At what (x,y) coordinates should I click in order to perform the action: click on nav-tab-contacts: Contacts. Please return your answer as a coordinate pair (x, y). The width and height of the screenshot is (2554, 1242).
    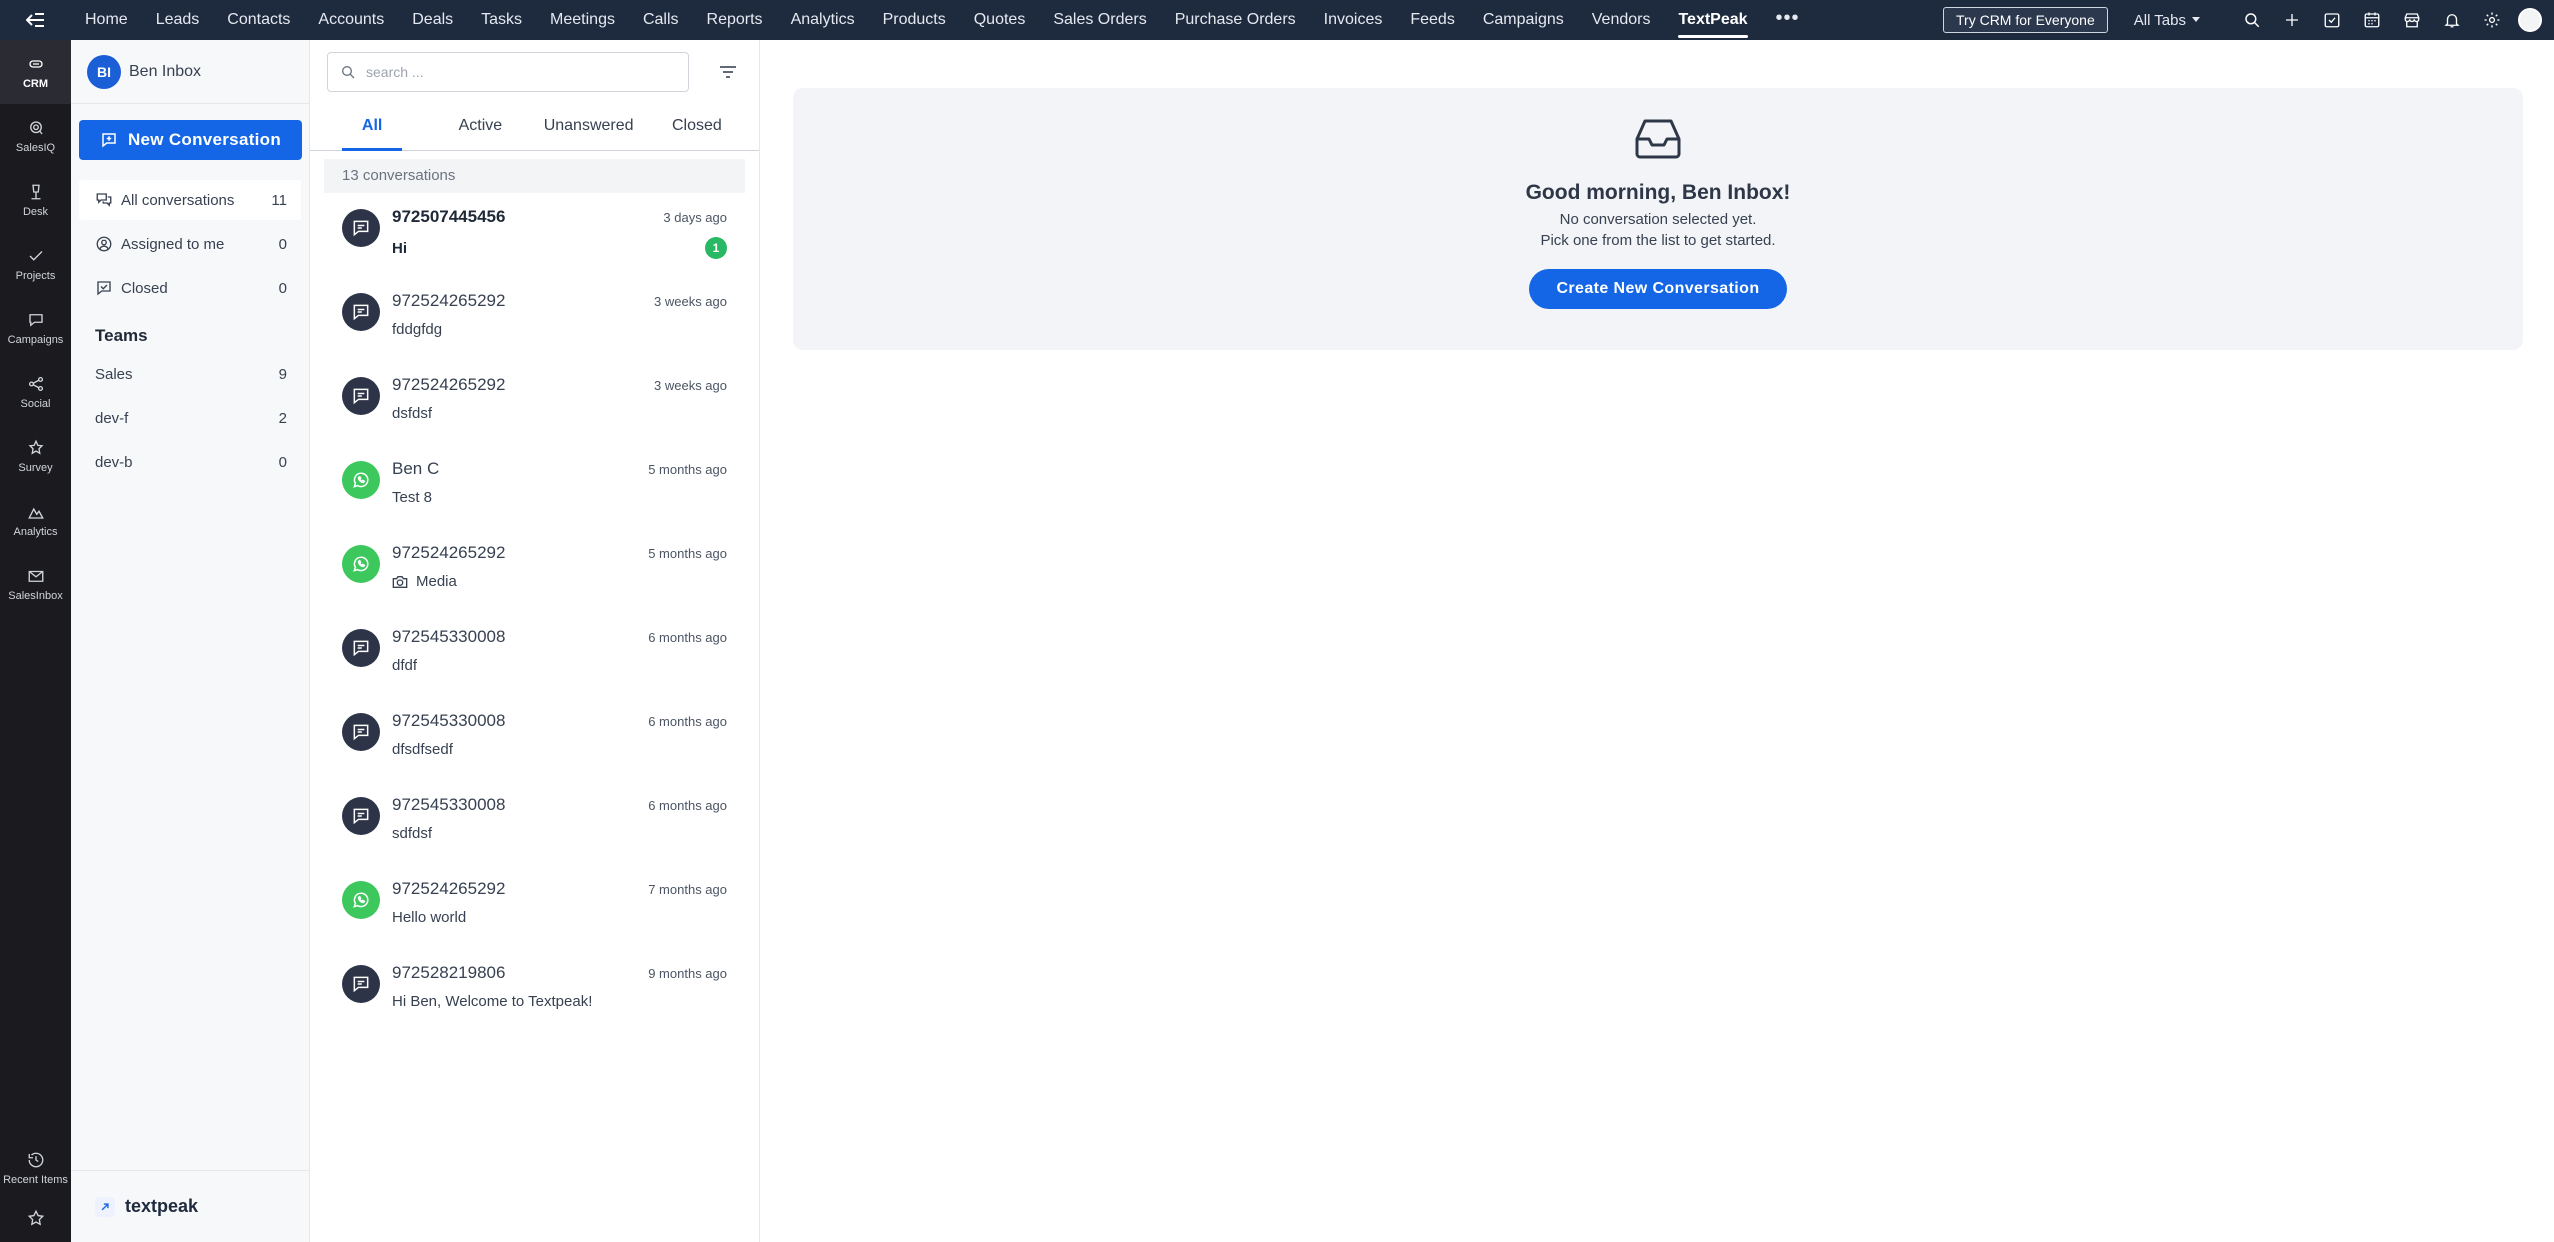
    Looking at the image, I should click on (258, 20).